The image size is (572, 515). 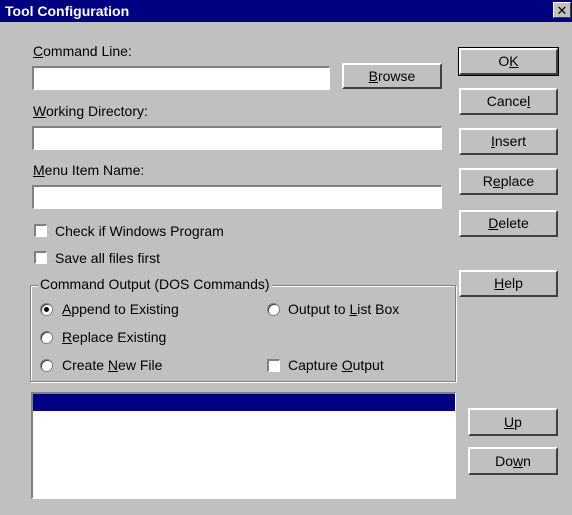 What do you see at coordinates (508, 141) in the screenshot?
I see `insert-button: Insert` at bounding box center [508, 141].